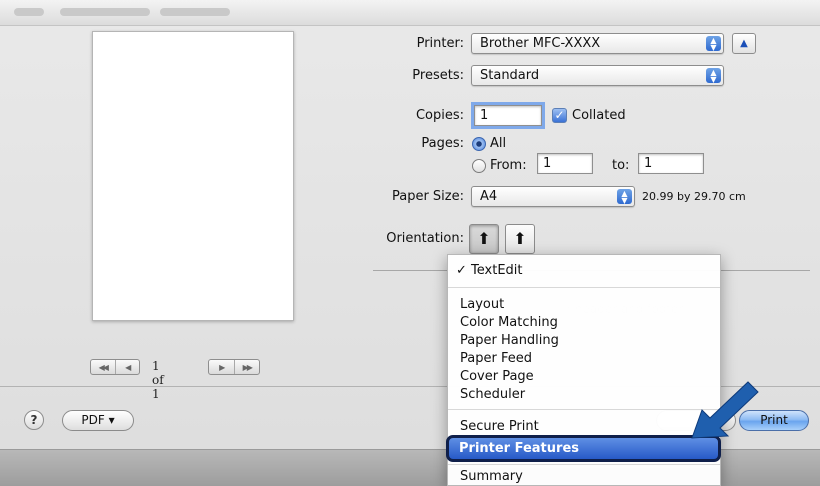  What do you see at coordinates (427, 196) in the screenshot?
I see `paper-size-label: Paper Size:` at bounding box center [427, 196].